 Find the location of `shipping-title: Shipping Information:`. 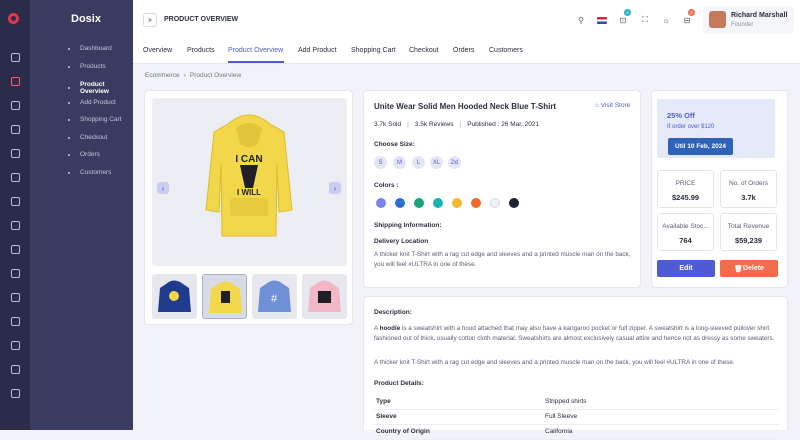

shipping-title: Shipping Information: is located at coordinates (408, 225).